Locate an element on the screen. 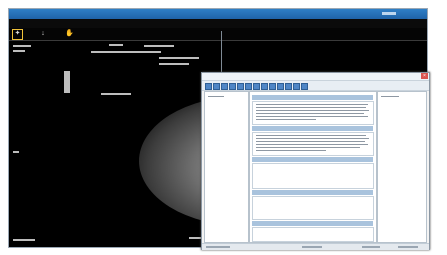 This screenshot has height=255, width=447. undo-icon is located at coordinates (264, 86).